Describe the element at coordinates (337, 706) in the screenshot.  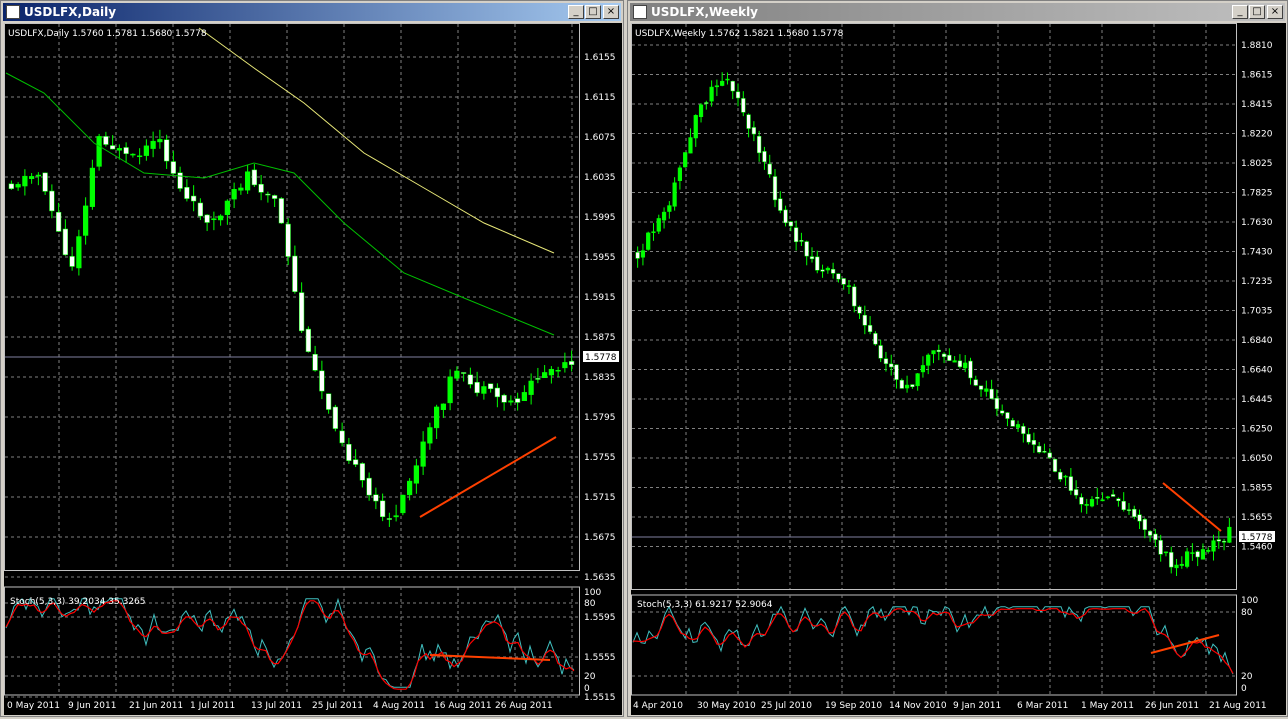
I see `date-axis-label: 25 Jul 2011` at that location.